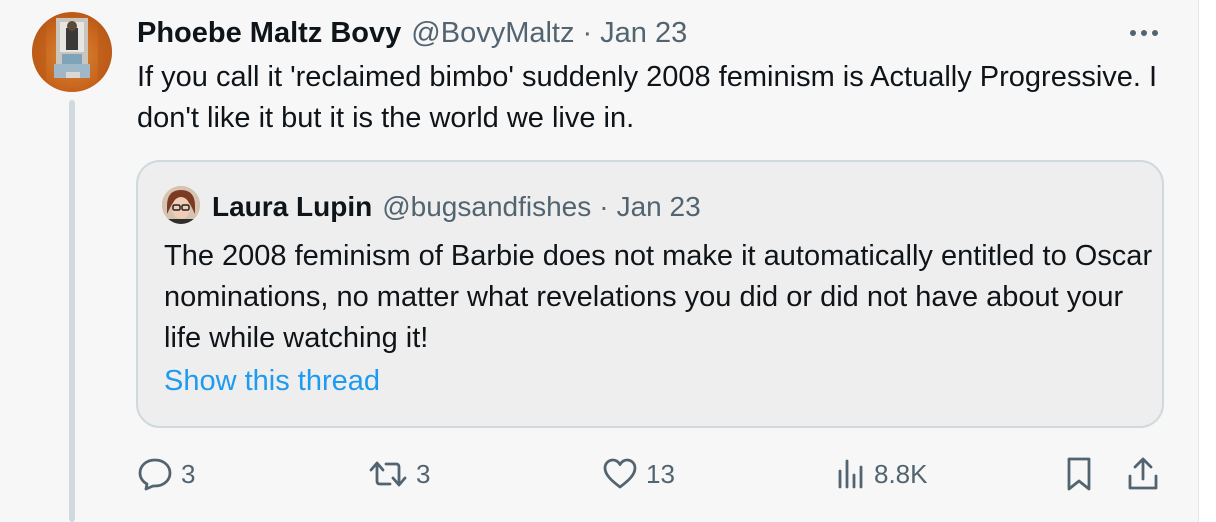 The width and height of the screenshot is (1216, 522). Describe the element at coordinates (72, 311) in the screenshot. I see `thread-connector-line` at that location.